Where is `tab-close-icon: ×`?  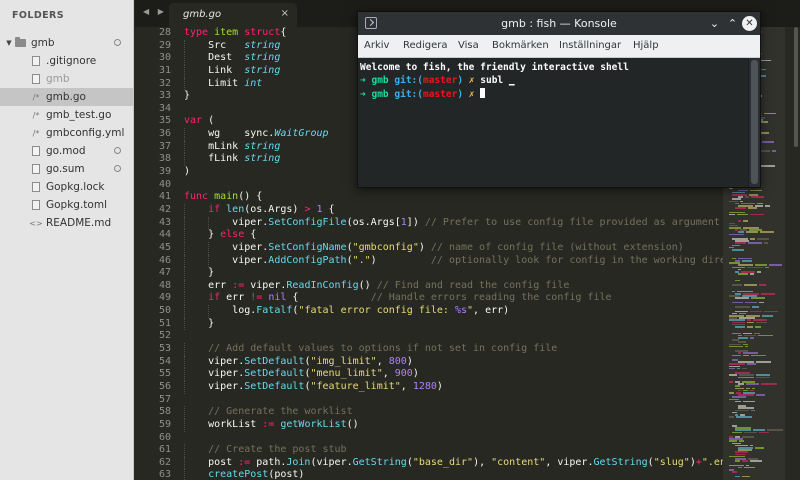 tab-close-icon: × is located at coordinates (285, 13).